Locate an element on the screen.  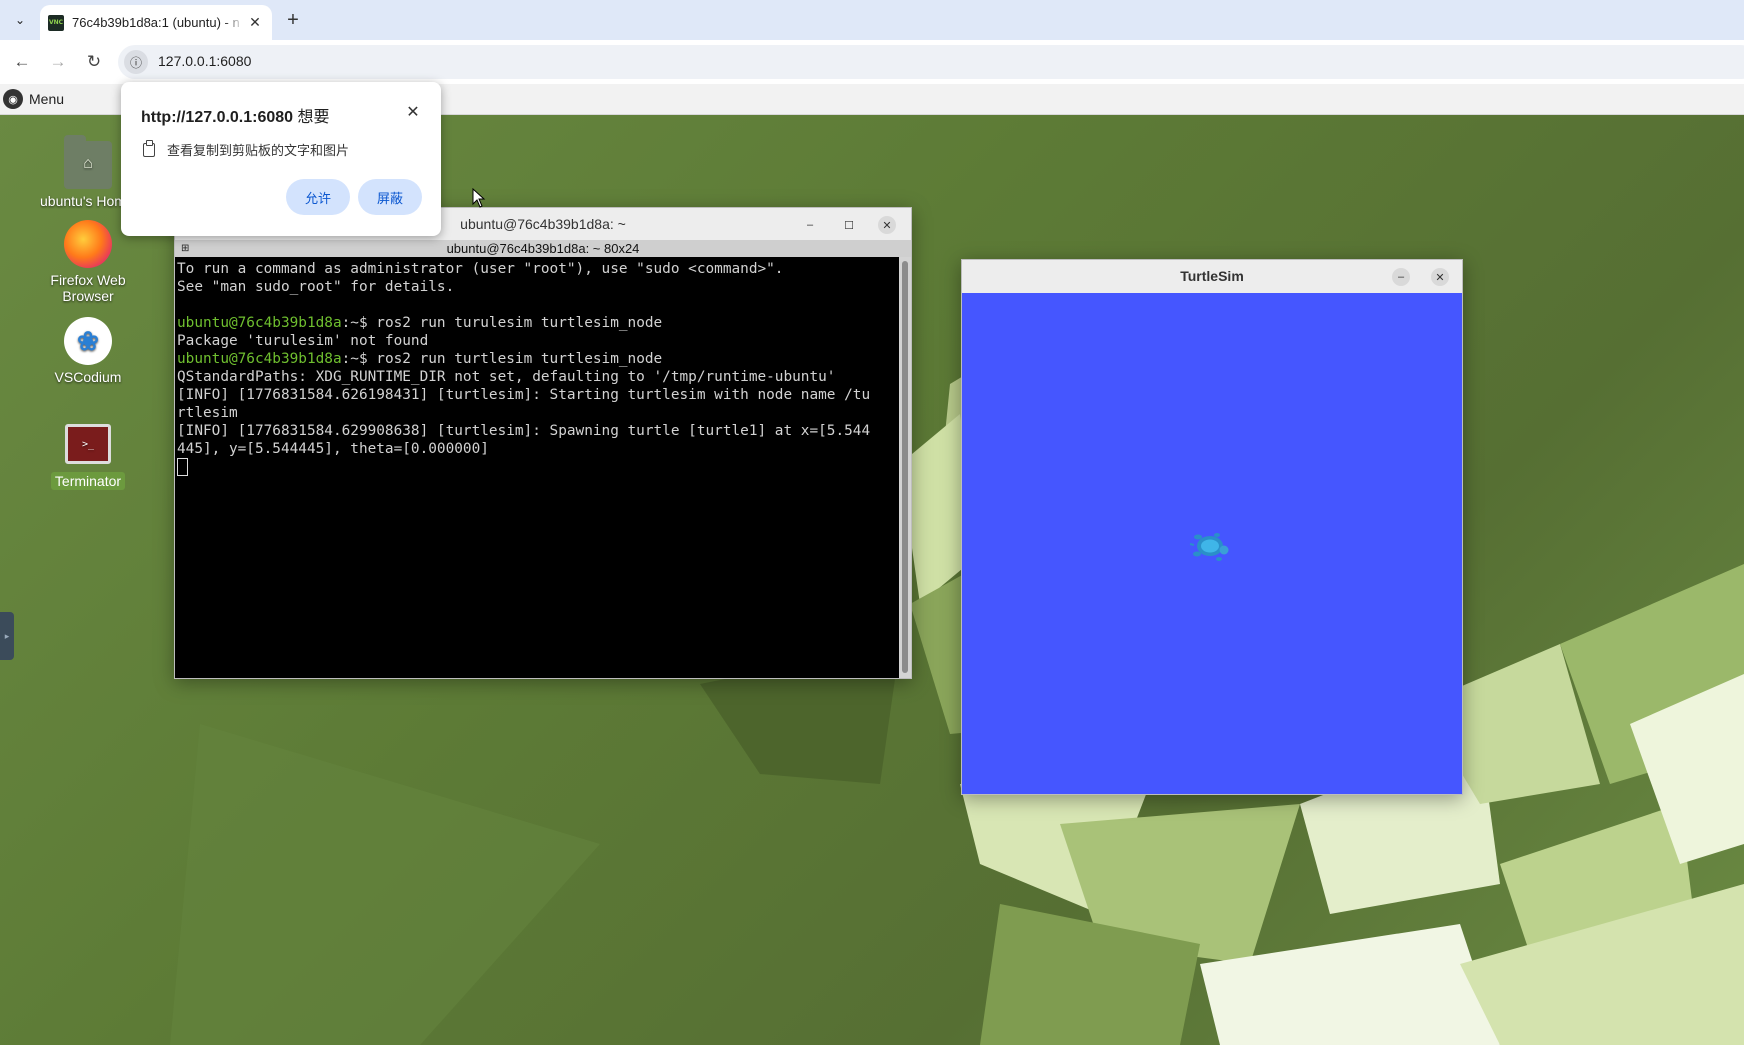
menu-label: Menu is located at coordinates (47, 99).